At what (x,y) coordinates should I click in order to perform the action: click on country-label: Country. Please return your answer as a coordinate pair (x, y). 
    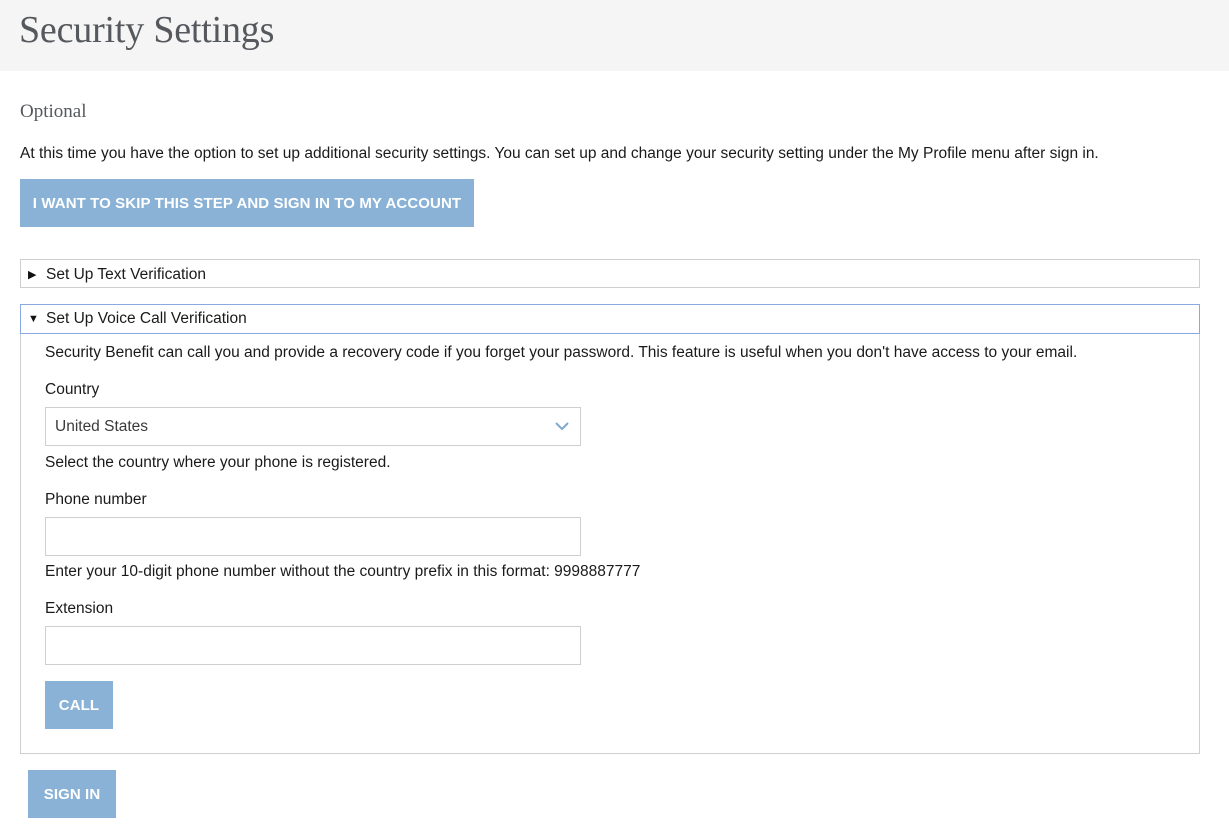
    Looking at the image, I should click on (72, 389).